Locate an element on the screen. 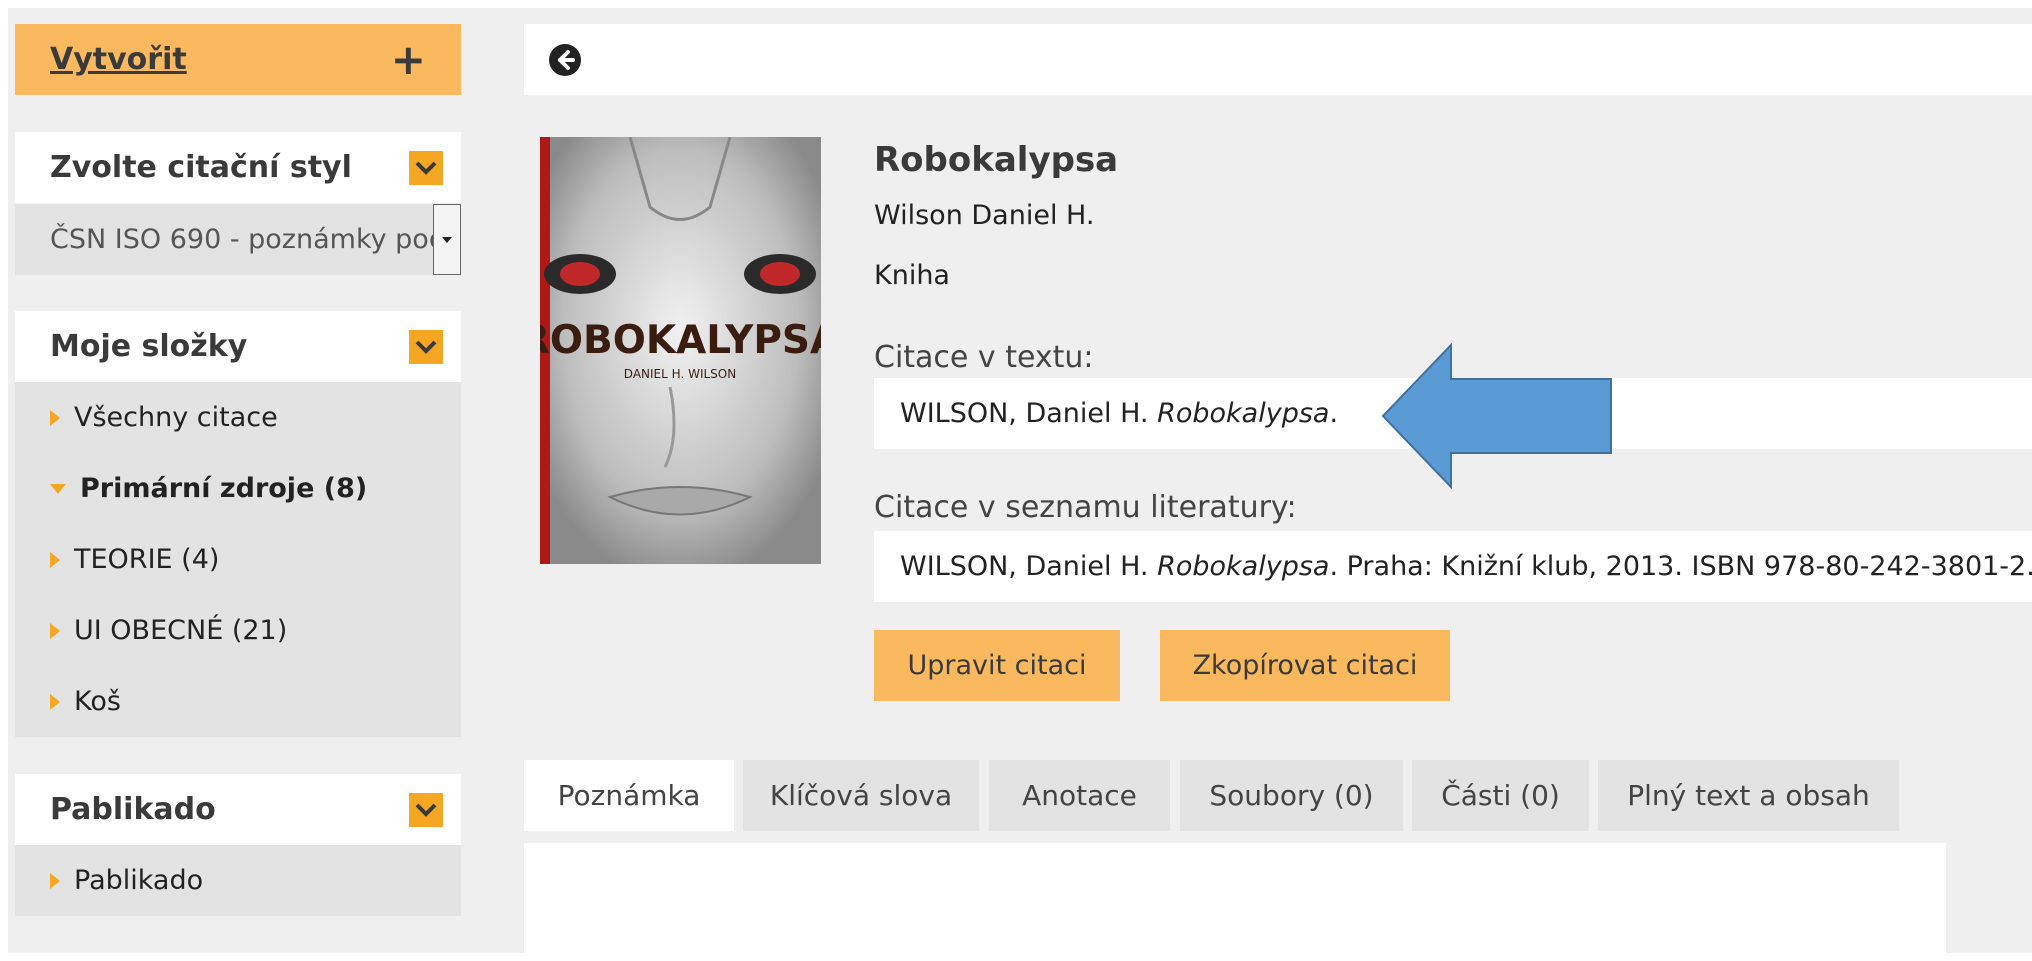 Image resolution: width=2032 pixels, height=961 pixels. pablikado-title: Pablikado is located at coordinates (133, 809).